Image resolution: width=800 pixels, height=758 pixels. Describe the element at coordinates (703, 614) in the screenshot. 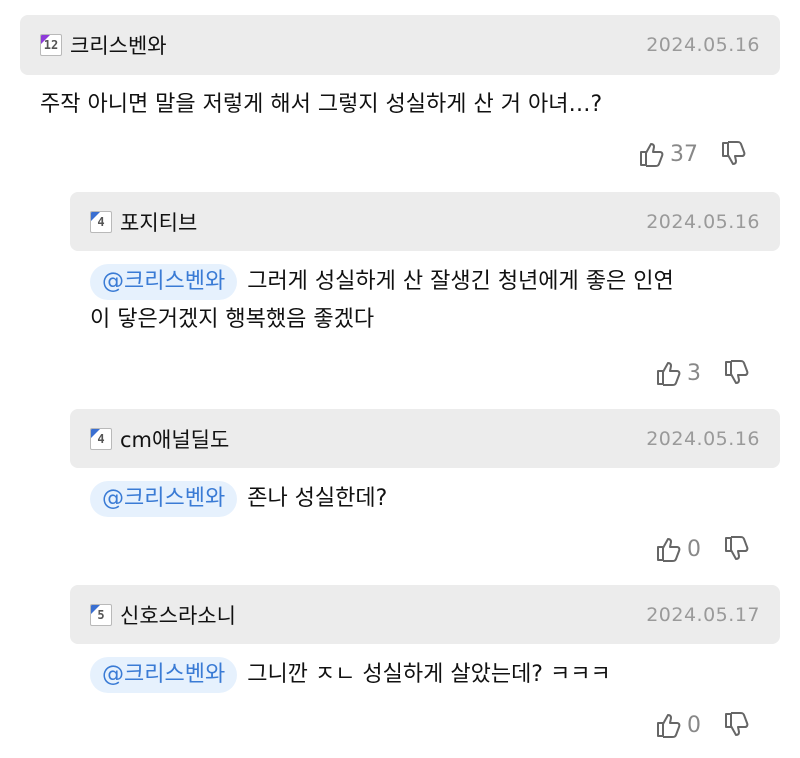

I see `comment-date: 2024.05.17` at that location.